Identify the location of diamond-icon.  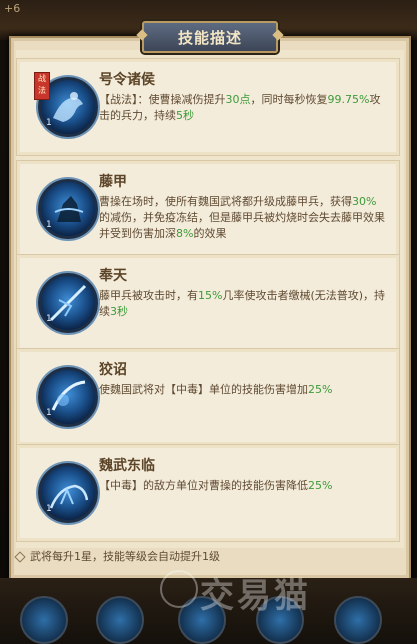
(20, 557).